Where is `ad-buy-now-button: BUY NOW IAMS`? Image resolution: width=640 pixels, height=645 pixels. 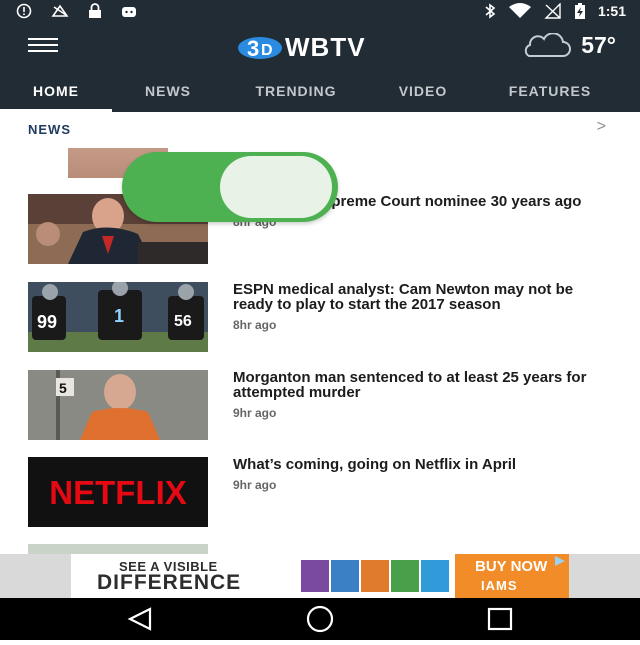 ad-buy-now-button: BUY NOW IAMS is located at coordinates (512, 576).